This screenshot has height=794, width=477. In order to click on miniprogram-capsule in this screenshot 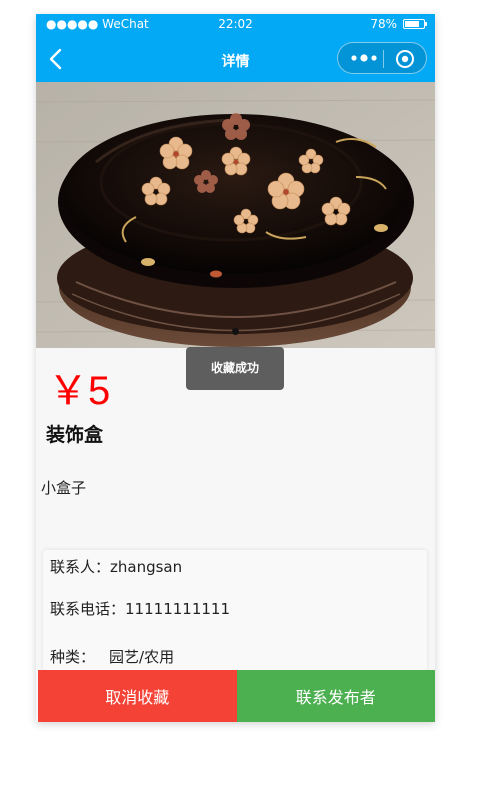, I will do `click(382, 58)`.